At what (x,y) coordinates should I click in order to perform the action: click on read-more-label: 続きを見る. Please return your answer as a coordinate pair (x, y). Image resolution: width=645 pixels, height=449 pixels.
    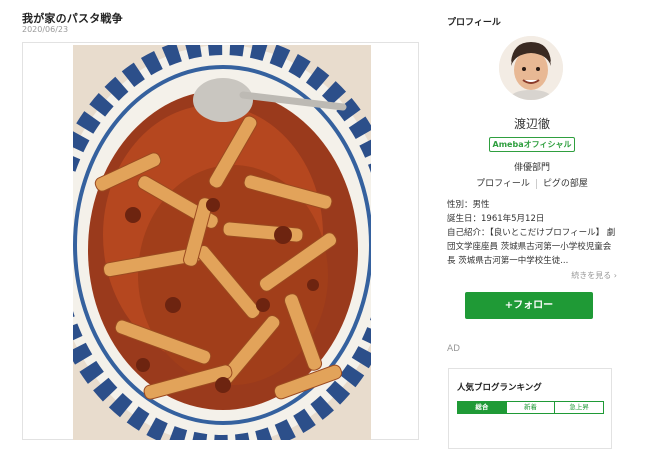
    Looking at the image, I should click on (591, 275).